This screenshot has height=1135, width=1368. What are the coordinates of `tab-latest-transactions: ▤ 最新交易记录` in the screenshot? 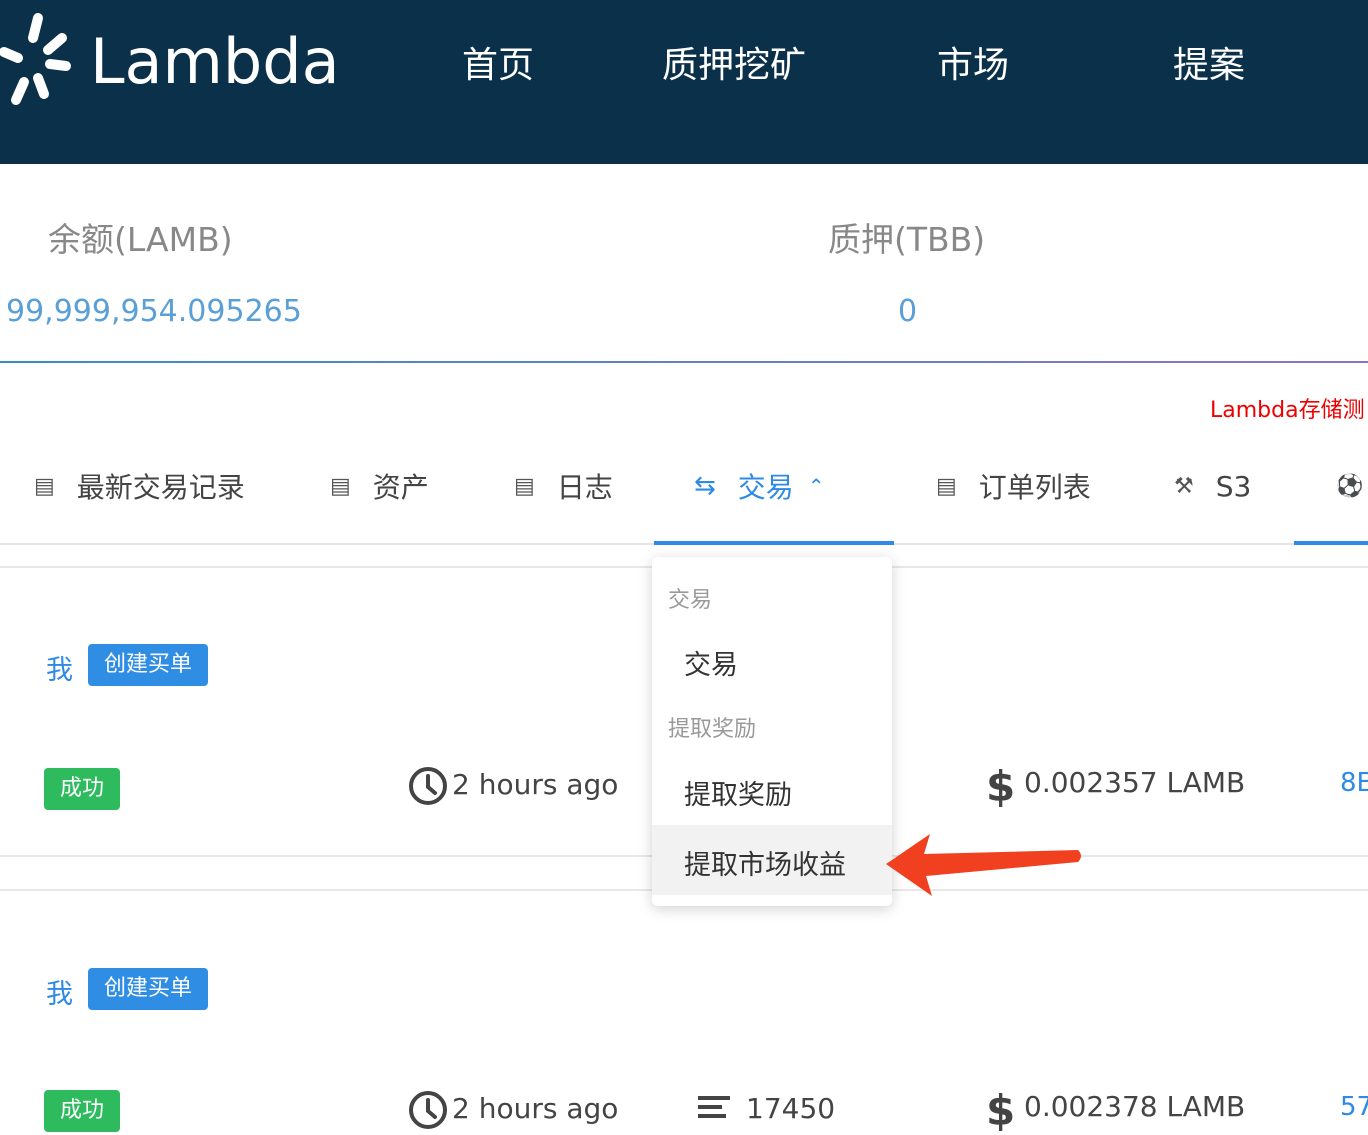 It's located at (139, 486).